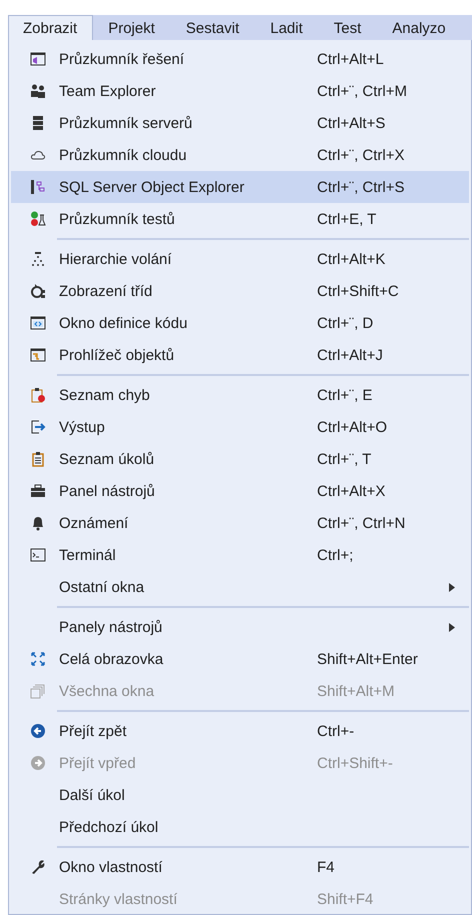 Image resolution: width=472 pixels, height=915 pixels. I want to click on menu-item: Průzkumník řešení Ctrl+Alt+L, so click(240, 59).